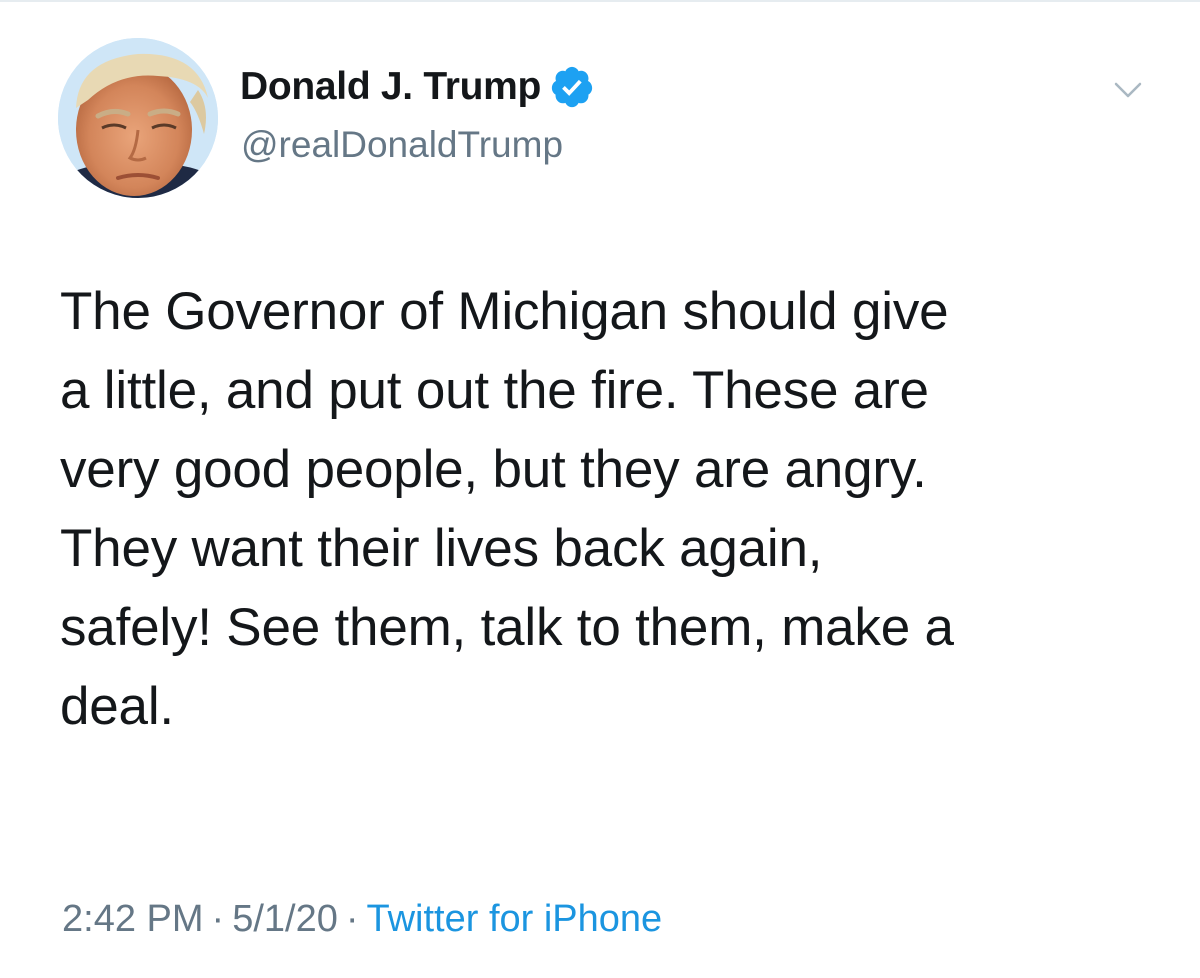  What do you see at coordinates (600, 1) in the screenshot?
I see `top-divider` at bounding box center [600, 1].